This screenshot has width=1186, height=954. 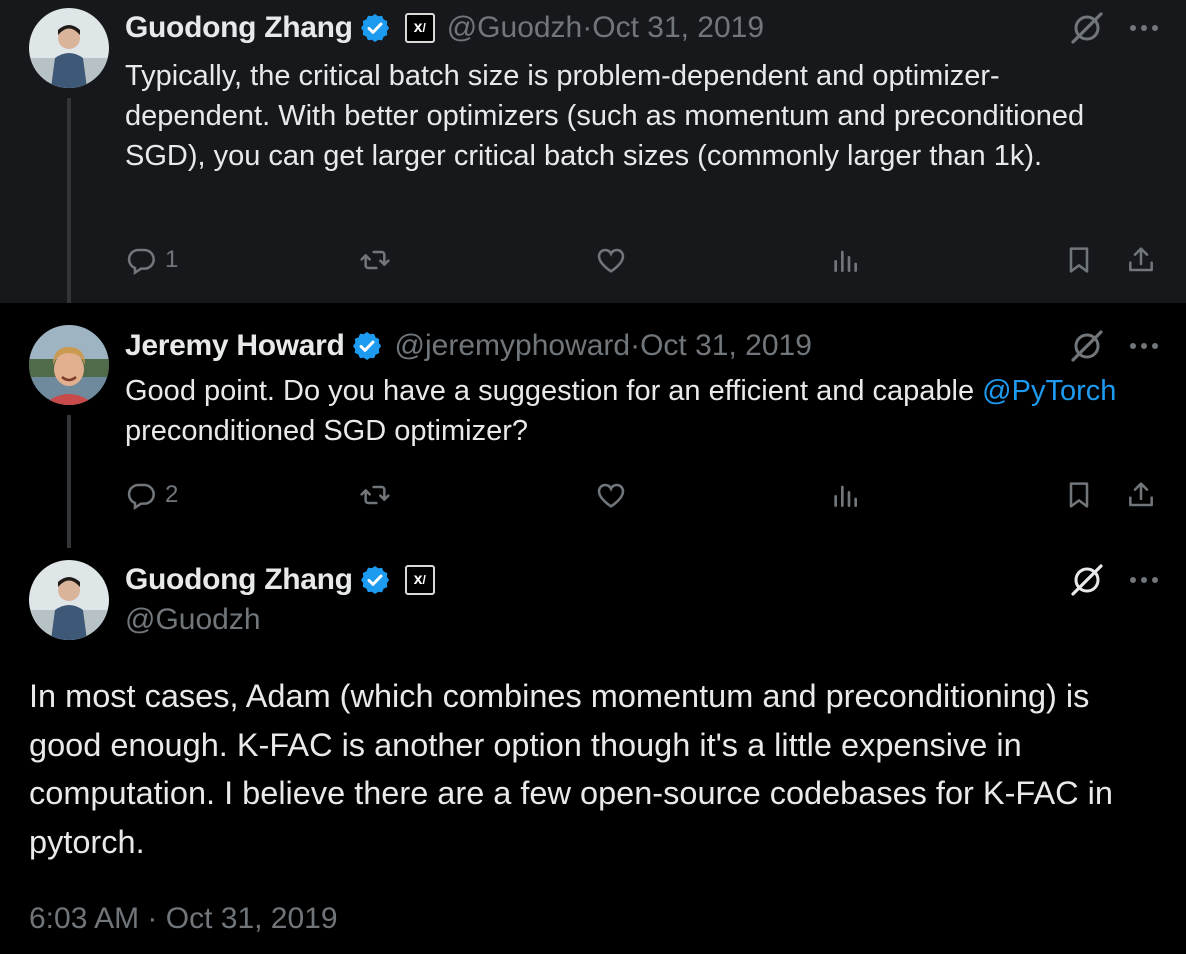 I want to click on reply-button: 1, so click(x=151, y=260).